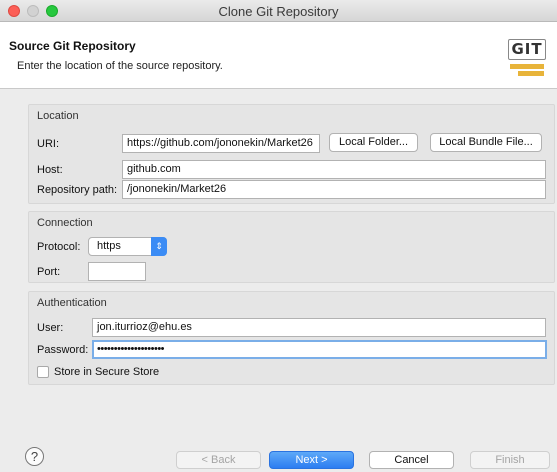 The width and height of the screenshot is (557, 472). I want to click on connection-group-label: Connection, so click(65, 223).